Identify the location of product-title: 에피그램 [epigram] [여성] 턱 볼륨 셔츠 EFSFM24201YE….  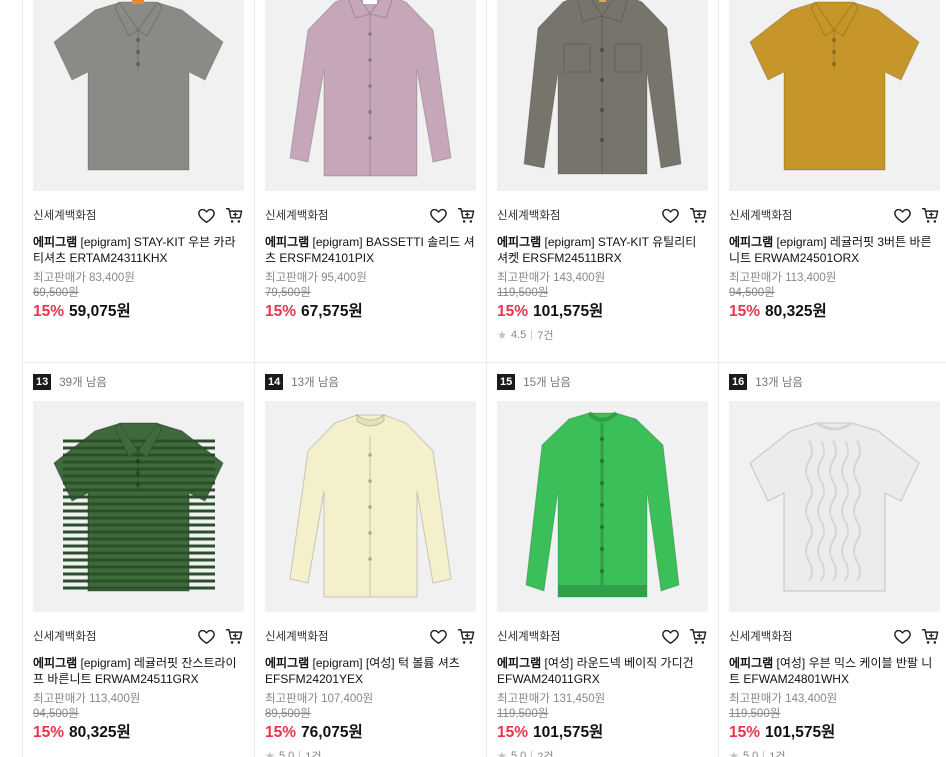
(370, 671).